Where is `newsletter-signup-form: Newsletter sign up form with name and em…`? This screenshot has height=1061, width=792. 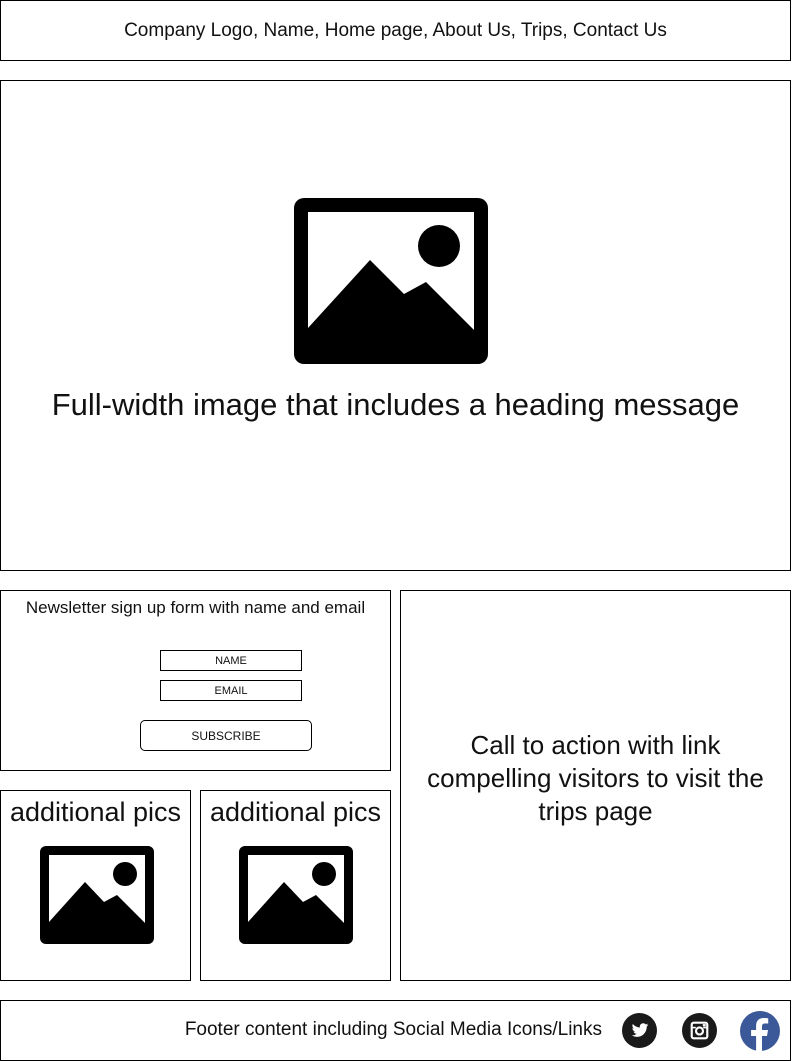
newsletter-signup-form: Newsletter sign up form with name and em… is located at coordinates (195, 680).